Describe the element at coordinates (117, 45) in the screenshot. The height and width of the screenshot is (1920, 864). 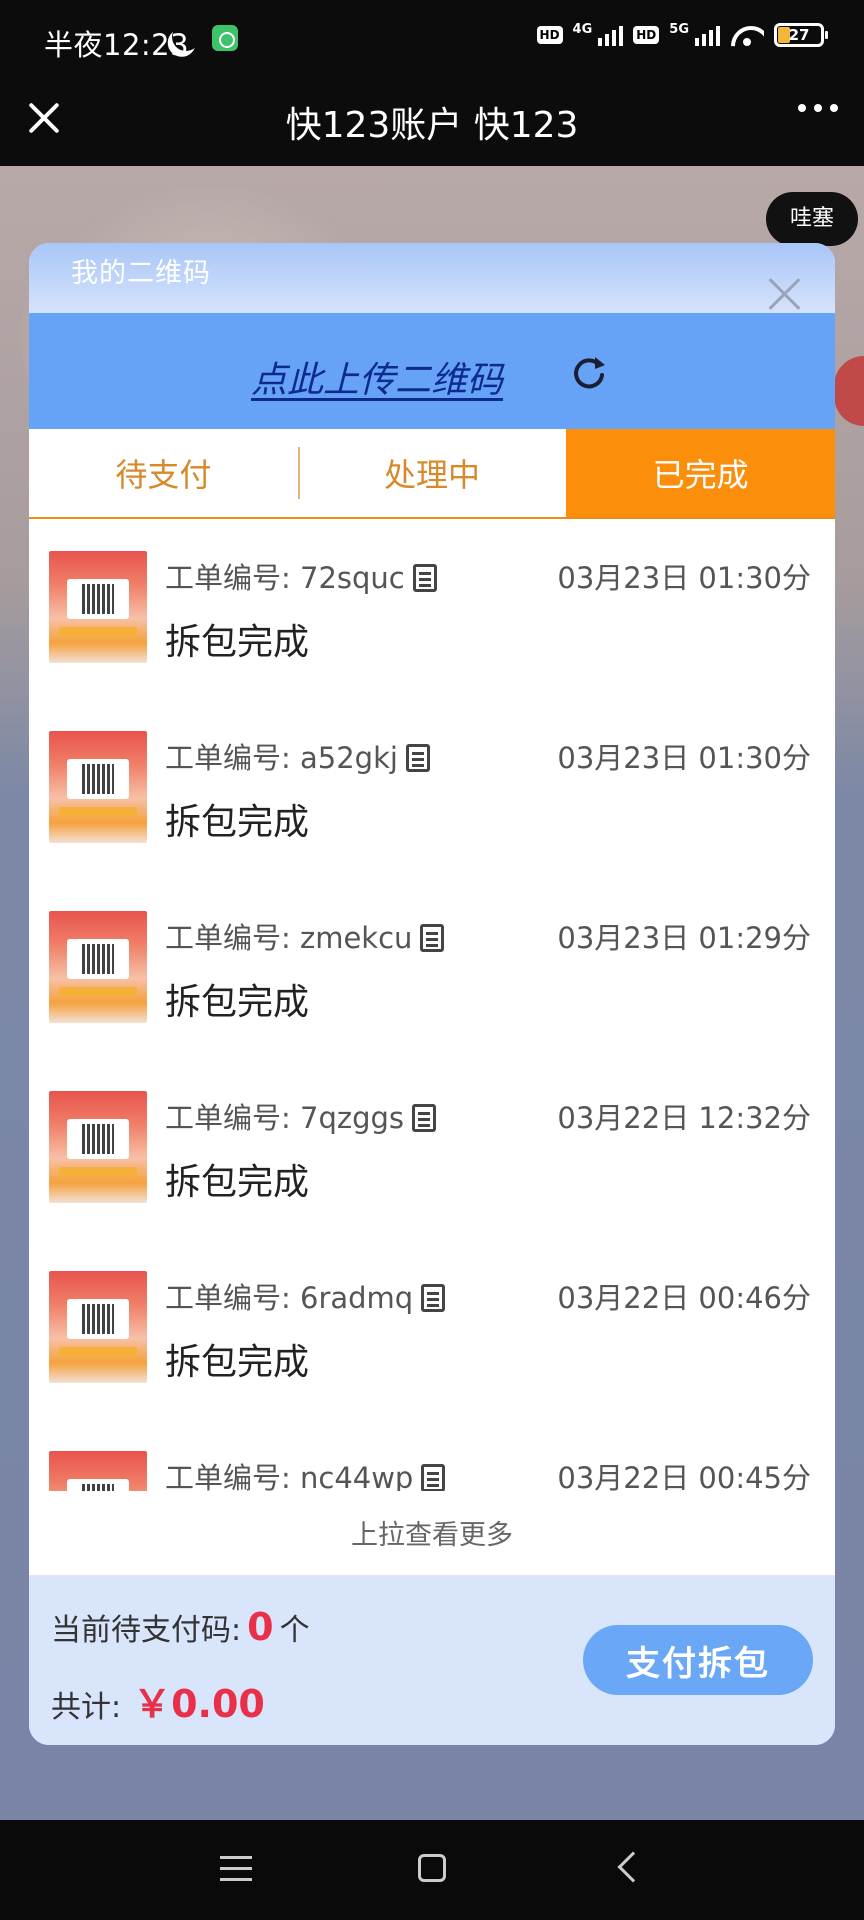
I see `status-time: 半夜12:23` at that location.